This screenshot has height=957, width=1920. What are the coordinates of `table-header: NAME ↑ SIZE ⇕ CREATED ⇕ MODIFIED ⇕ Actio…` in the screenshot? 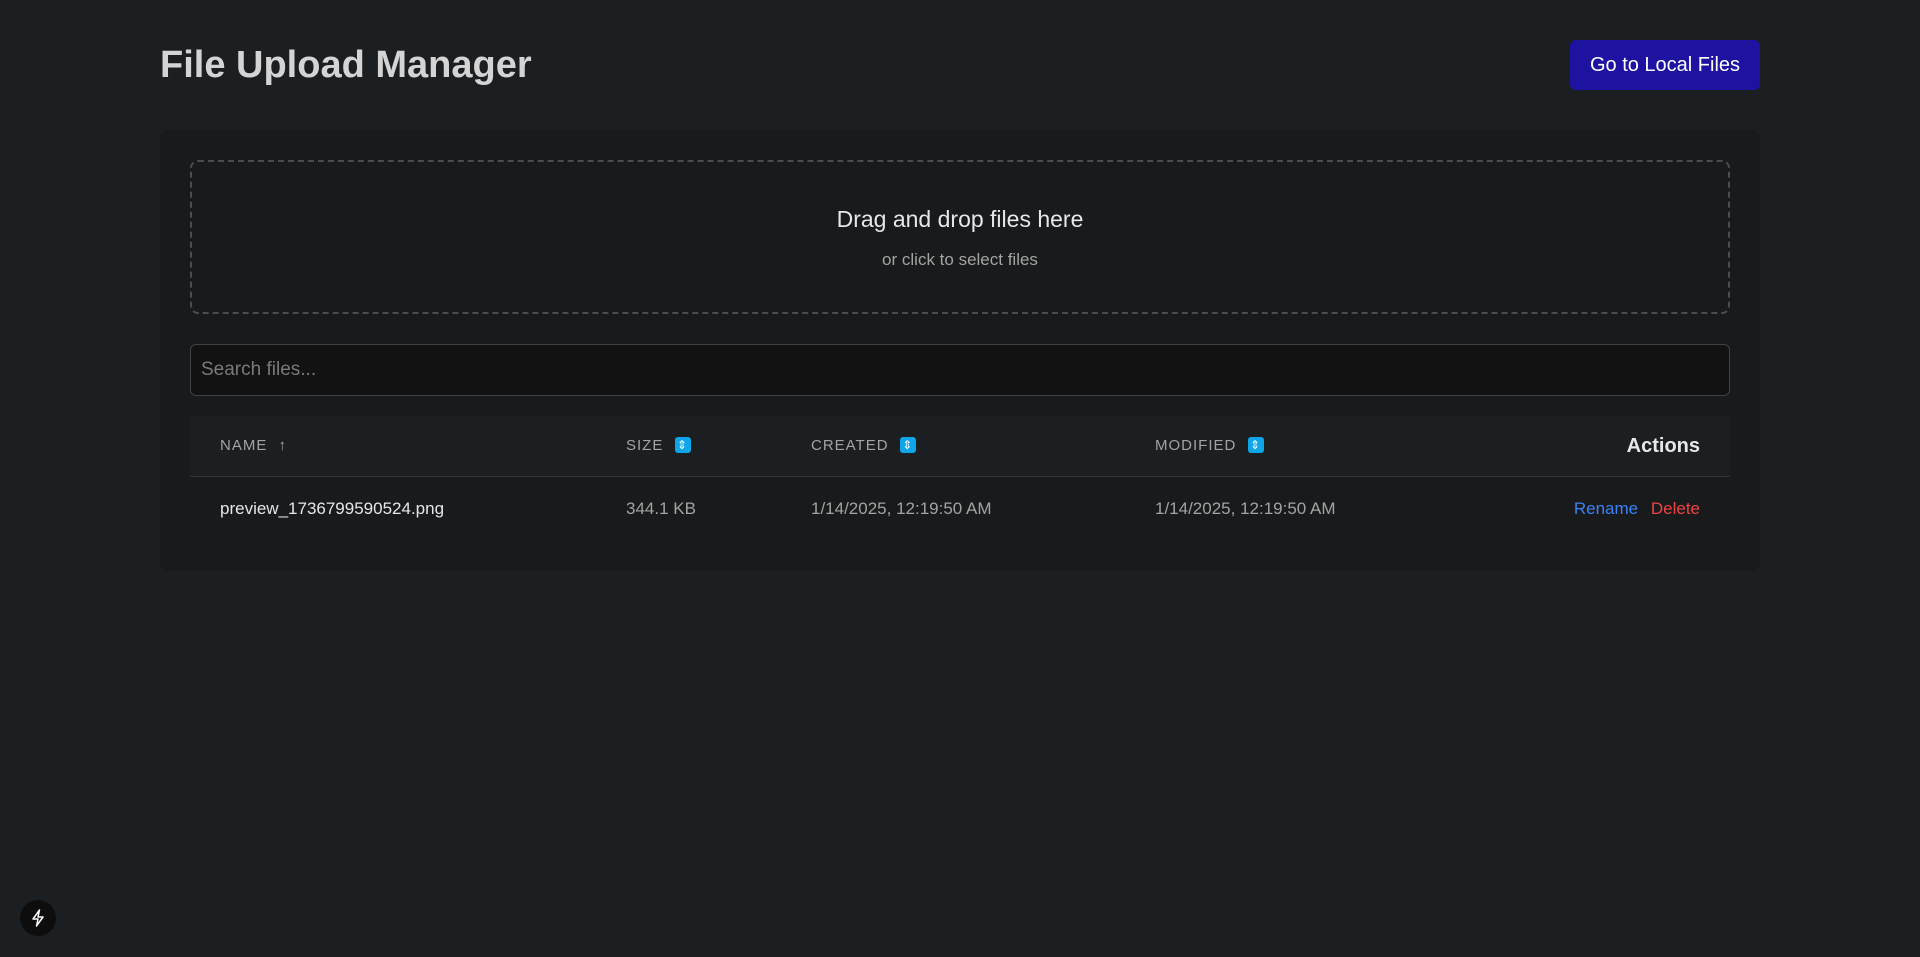 It's located at (960, 446).